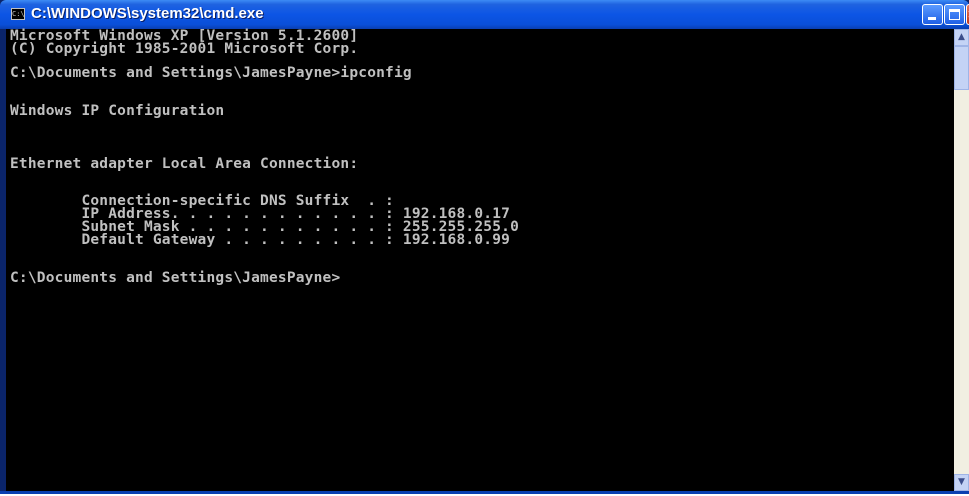 The image size is (969, 496). What do you see at coordinates (932, 14) in the screenshot?
I see `minimize-button` at bounding box center [932, 14].